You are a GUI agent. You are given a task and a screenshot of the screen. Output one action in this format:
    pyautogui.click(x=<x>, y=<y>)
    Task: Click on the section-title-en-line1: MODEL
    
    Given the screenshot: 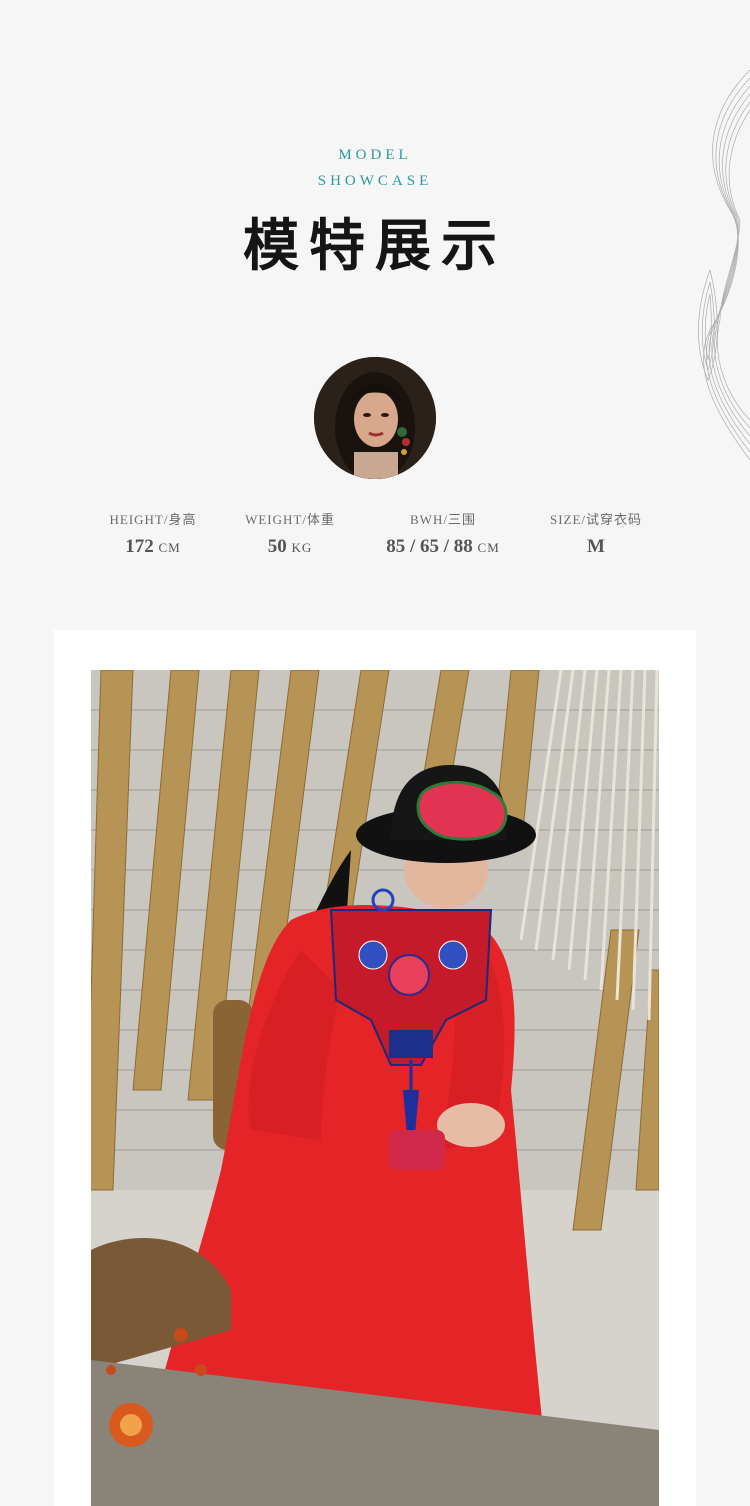 What is the action you would take?
    pyautogui.click(x=375, y=155)
    